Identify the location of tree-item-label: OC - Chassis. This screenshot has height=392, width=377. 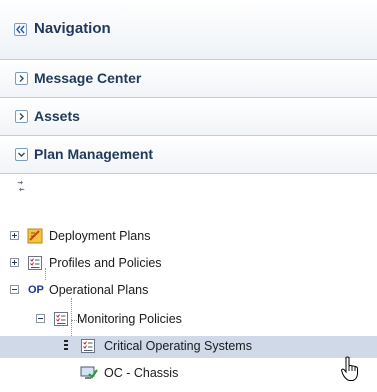
(141, 373).